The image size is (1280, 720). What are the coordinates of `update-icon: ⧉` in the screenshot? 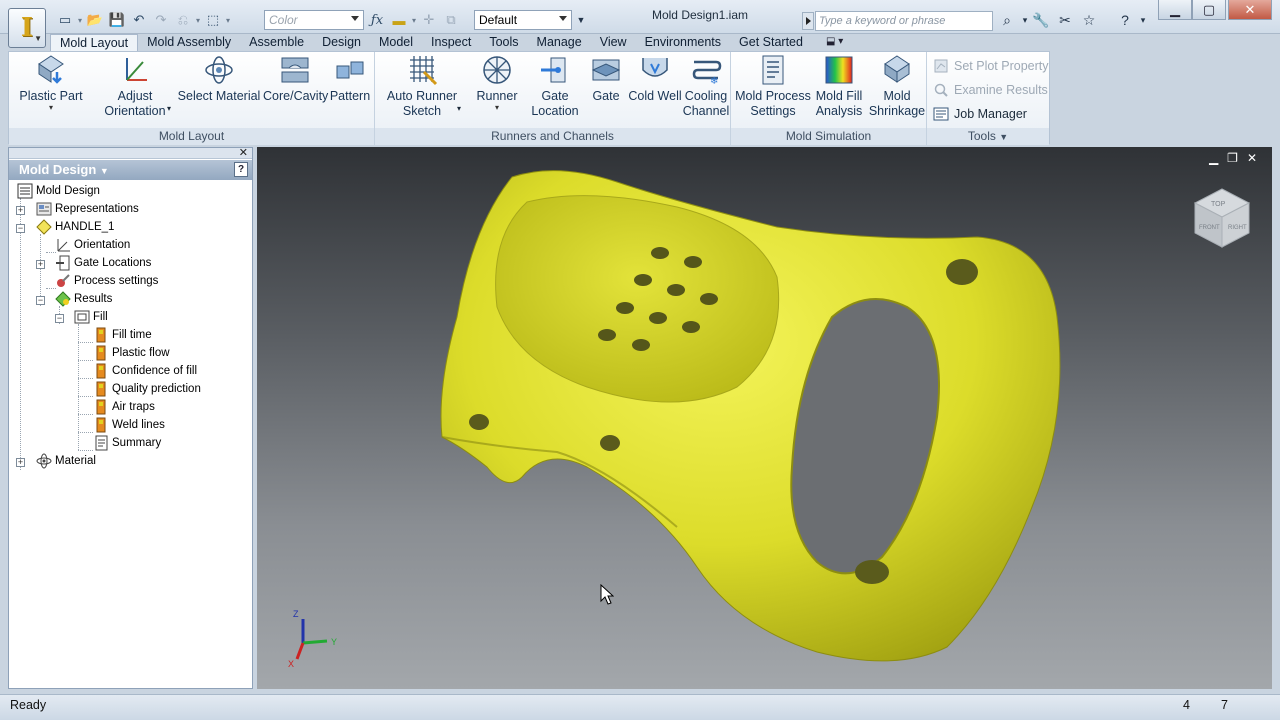 It's located at (451, 20).